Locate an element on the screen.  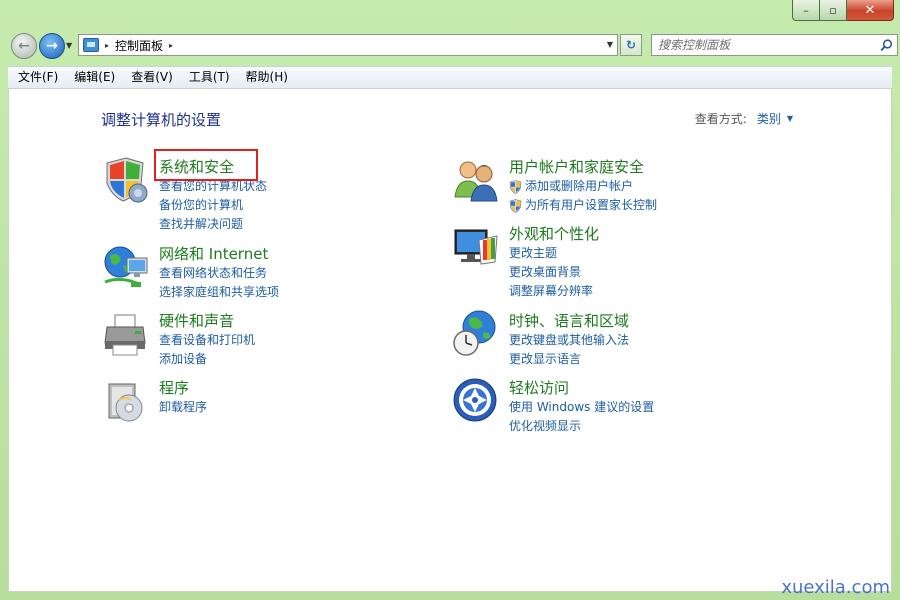
link-devices-printers: 查看设备和打印机 is located at coordinates (207, 340).